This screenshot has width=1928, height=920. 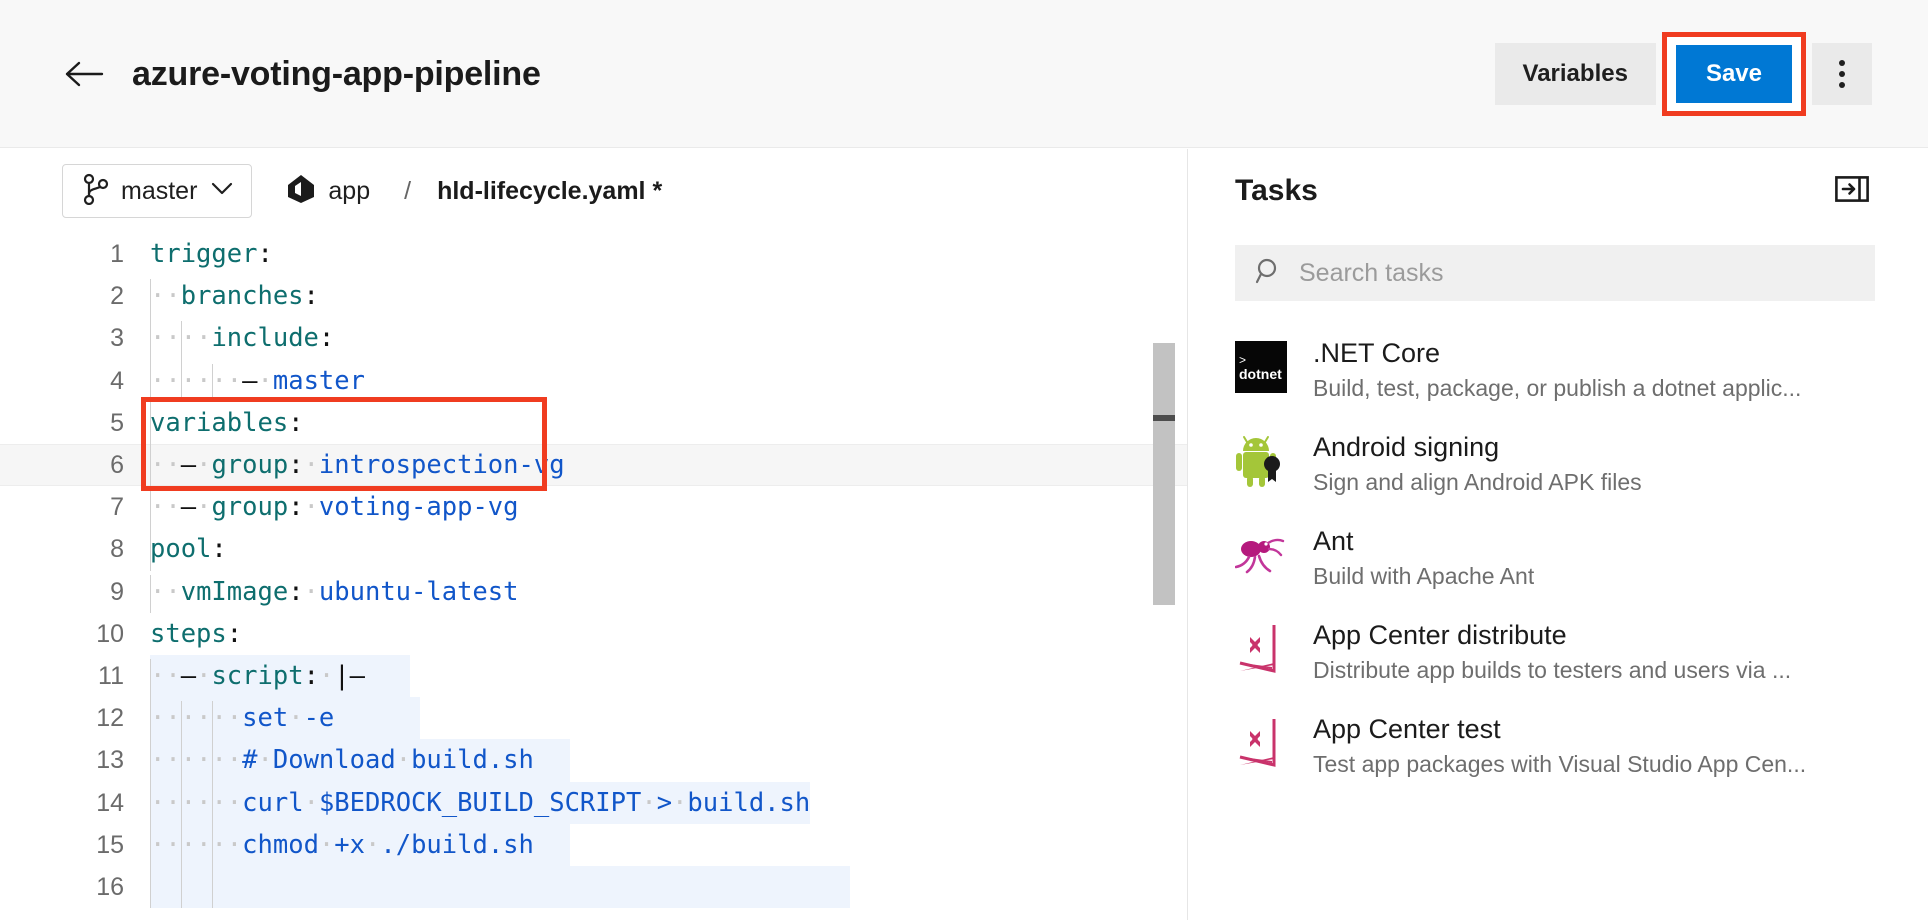 I want to click on line-number: 15, so click(x=110, y=844).